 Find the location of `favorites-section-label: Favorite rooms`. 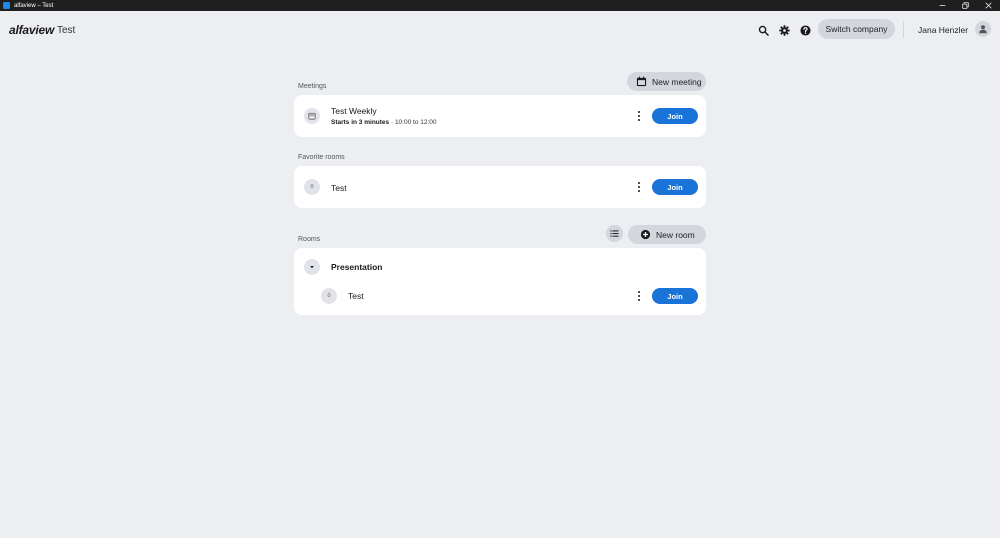

favorites-section-label: Favorite rooms is located at coordinates (321, 157).